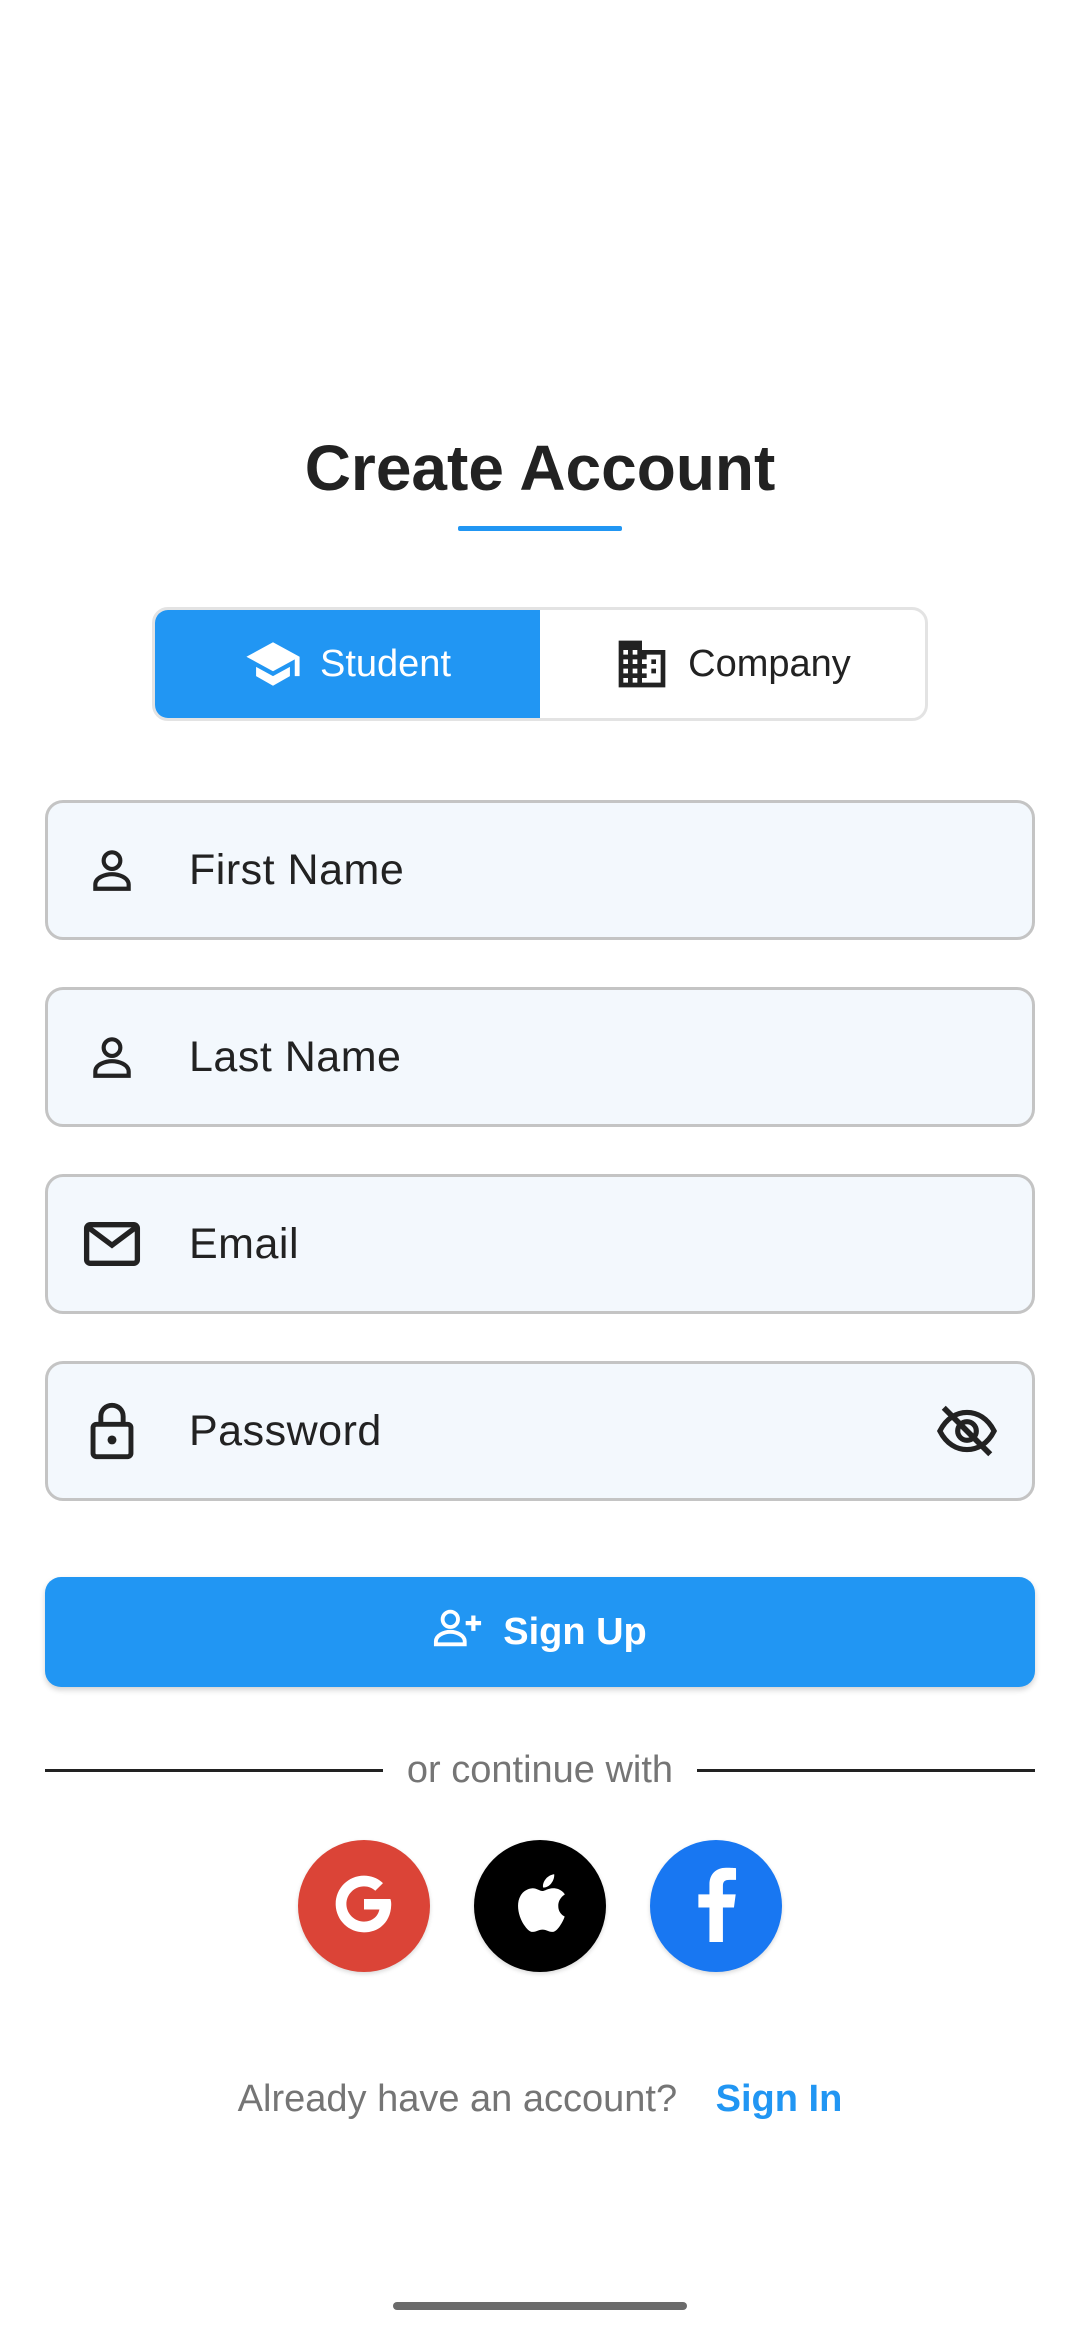  What do you see at coordinates (866, 1770) in the screenshot?
I see `divider-line-right` at bounding box center [866, 1770].